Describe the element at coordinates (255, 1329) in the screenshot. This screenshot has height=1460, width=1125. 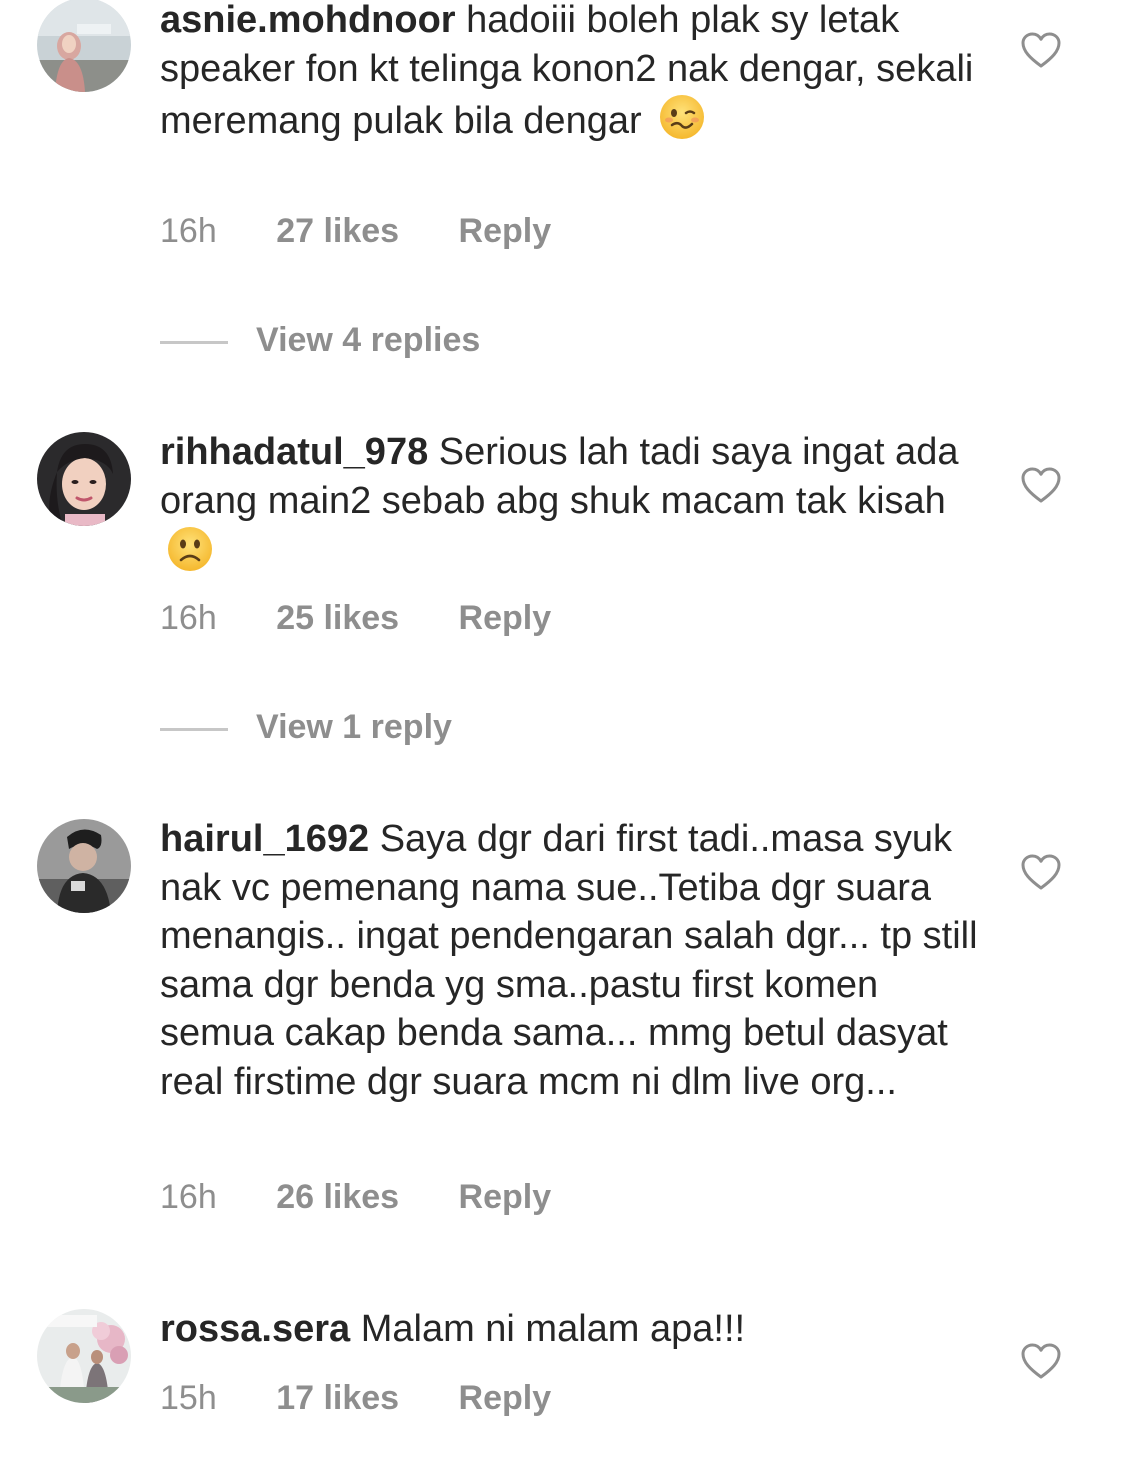
I see `comment-username: rossa.sera` at that location.